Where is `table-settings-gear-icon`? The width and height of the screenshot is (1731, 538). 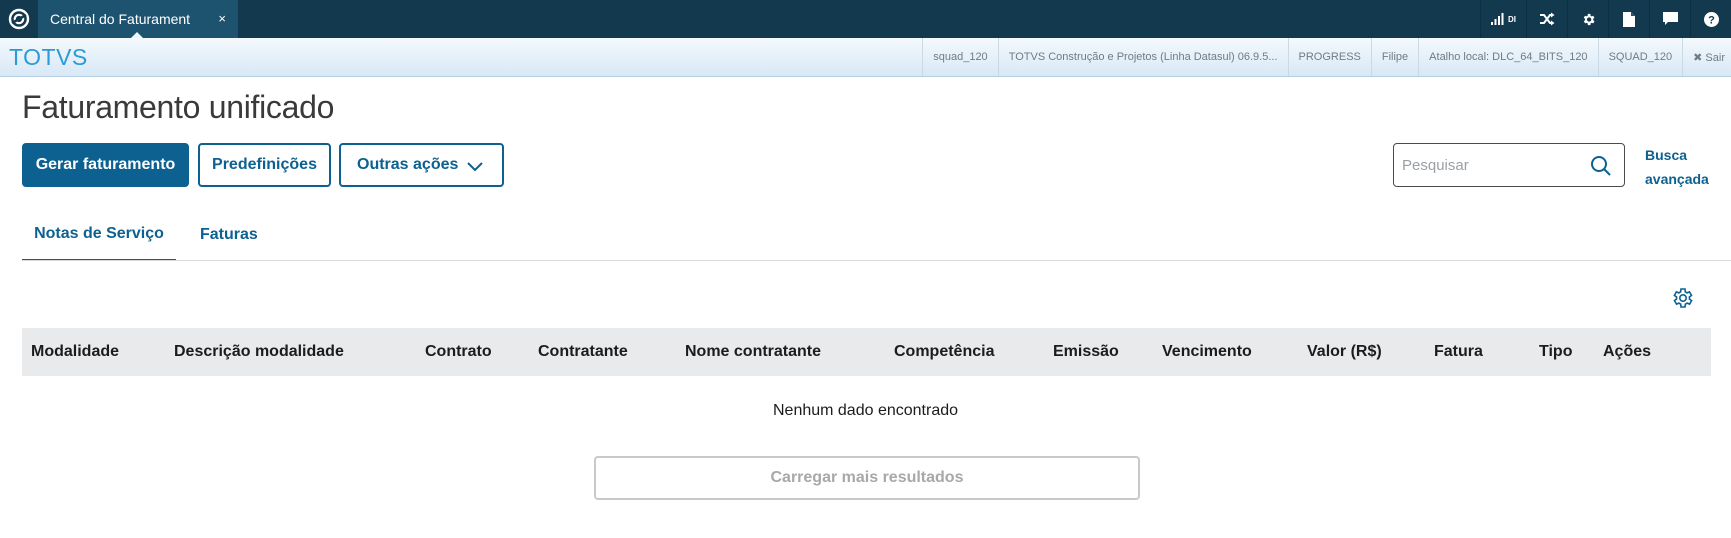 table-settings-gear-icon is located at coordinates (1682, 298).